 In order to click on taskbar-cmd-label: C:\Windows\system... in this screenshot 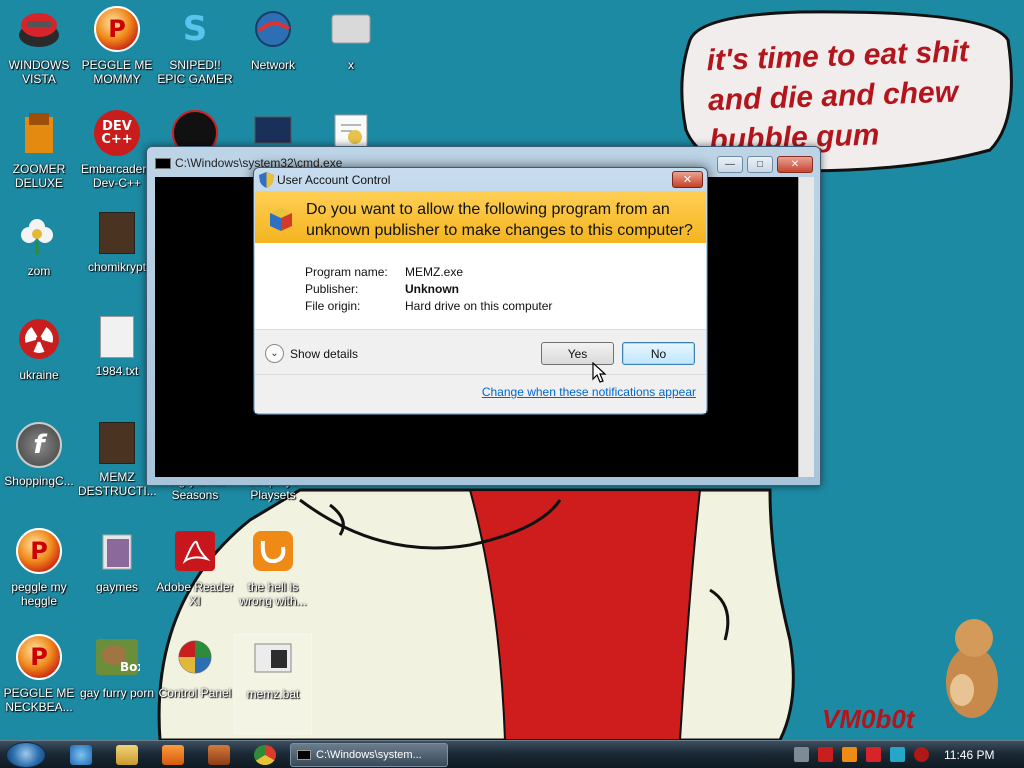, I will do `click(369, 755)`.